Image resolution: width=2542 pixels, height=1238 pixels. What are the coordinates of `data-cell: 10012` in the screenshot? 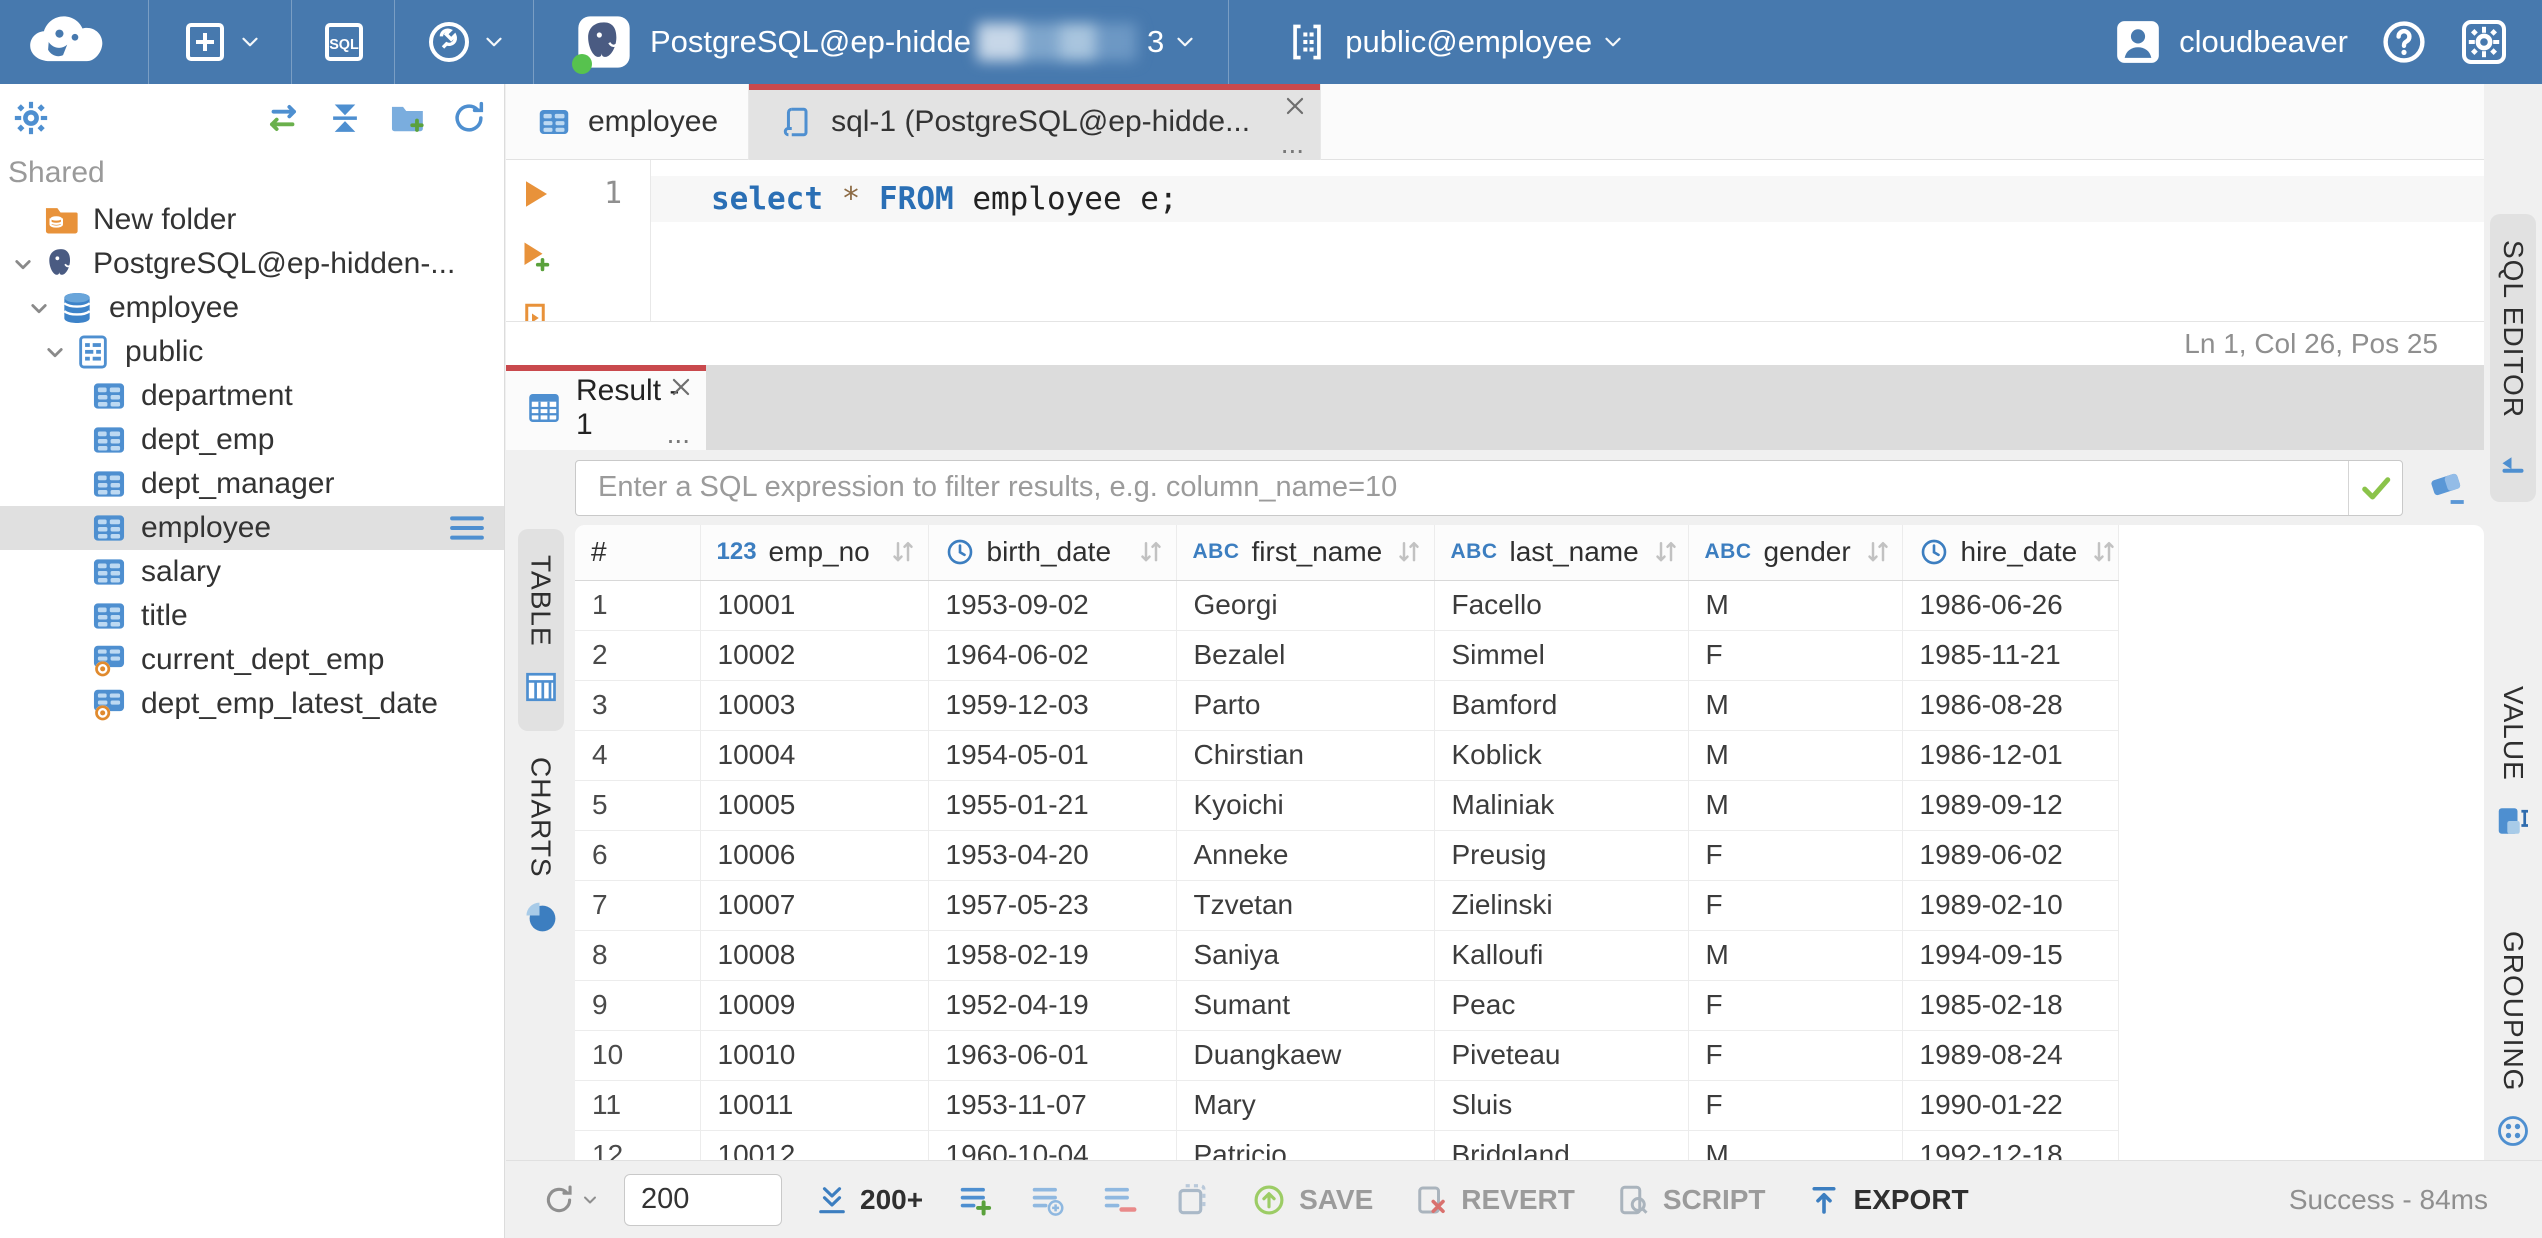 It's located at (814, 1145).